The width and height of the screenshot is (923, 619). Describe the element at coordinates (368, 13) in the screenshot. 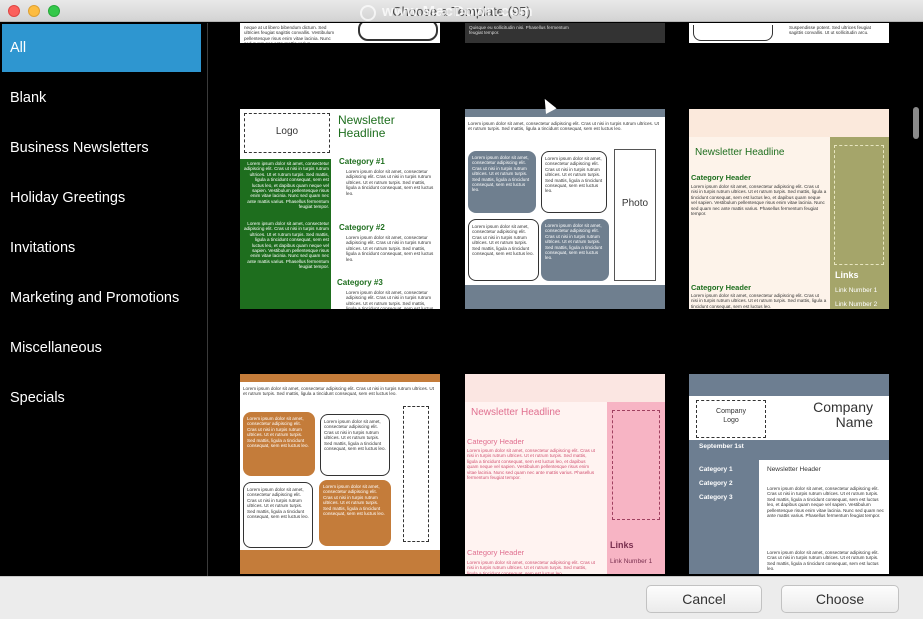

I see `watermark-logo-icon` at that location.